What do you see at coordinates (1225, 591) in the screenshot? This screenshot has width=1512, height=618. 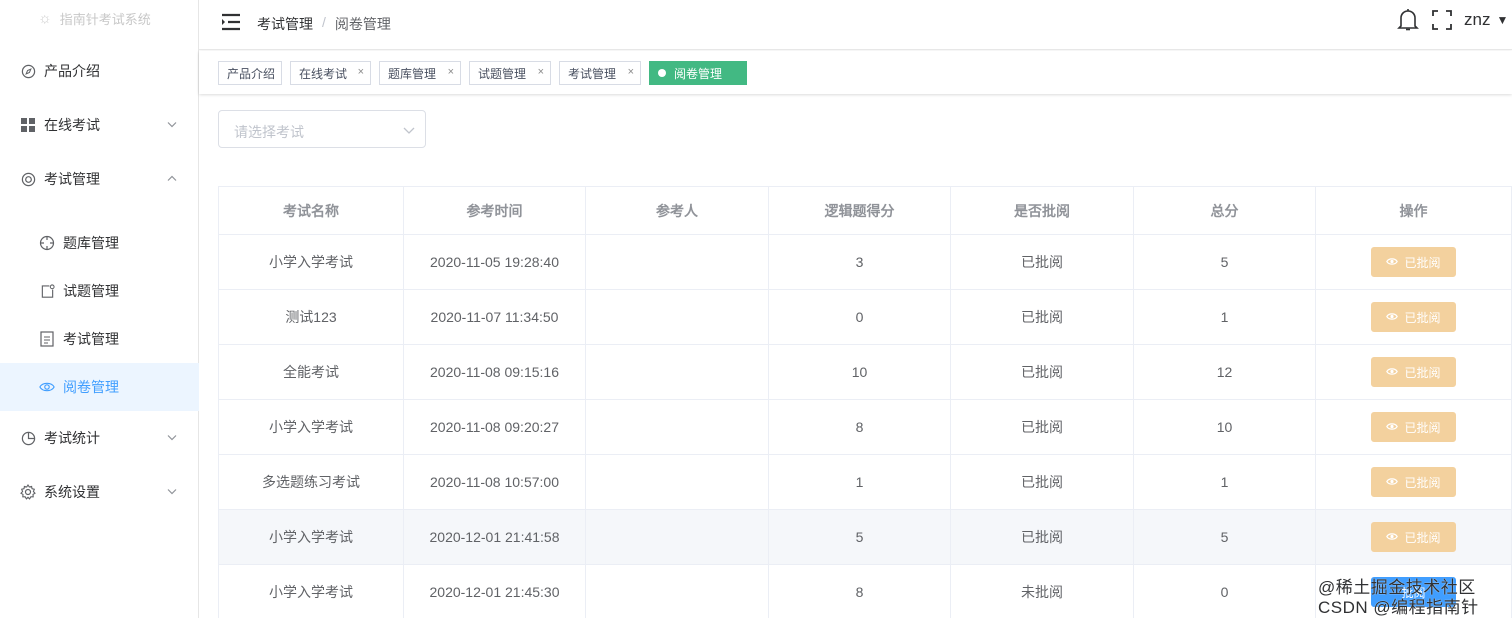 I see `total-score-cell: 0` at bounding box center [1225, 591].